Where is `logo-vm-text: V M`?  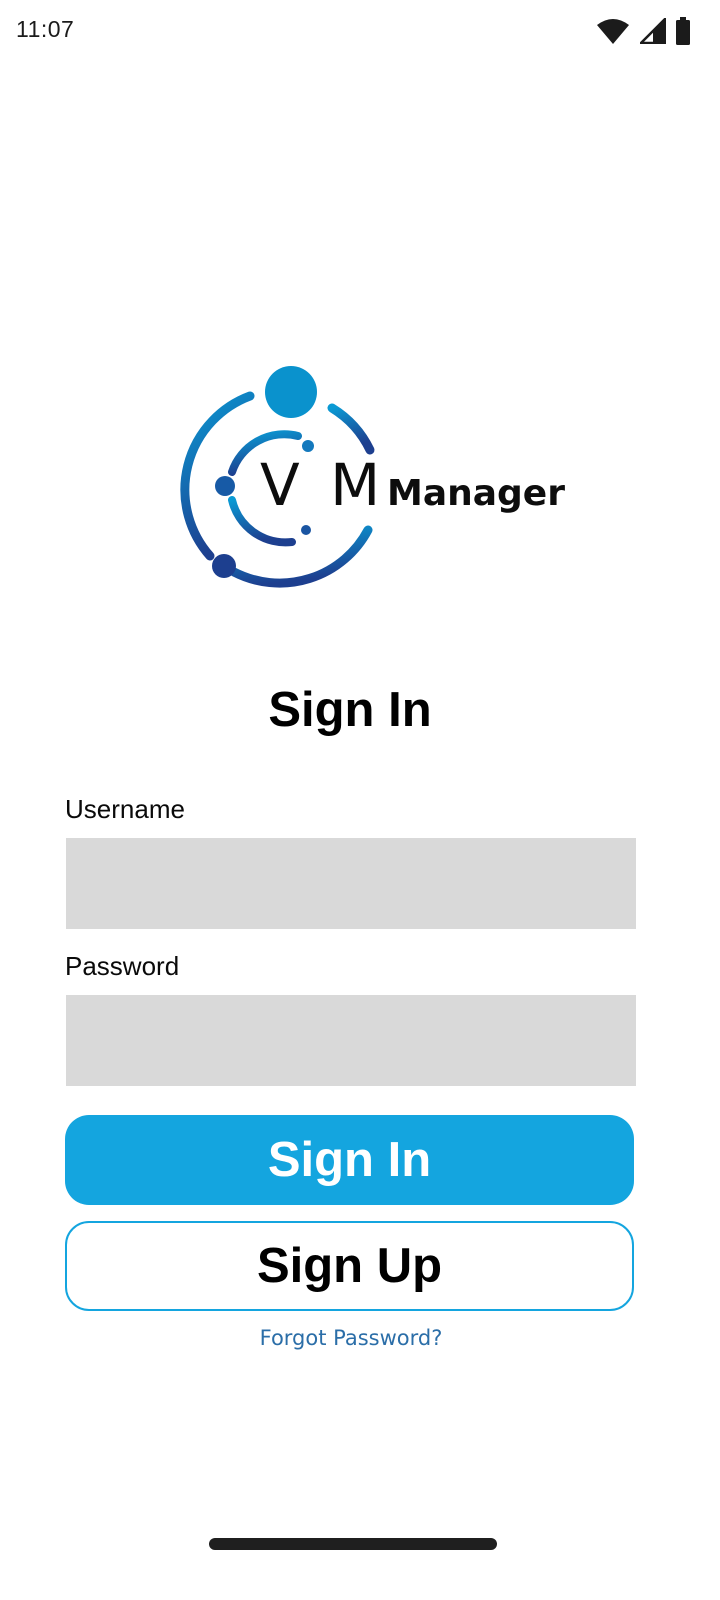
logo-vm-text: V M is located at coordinates (323, 485).